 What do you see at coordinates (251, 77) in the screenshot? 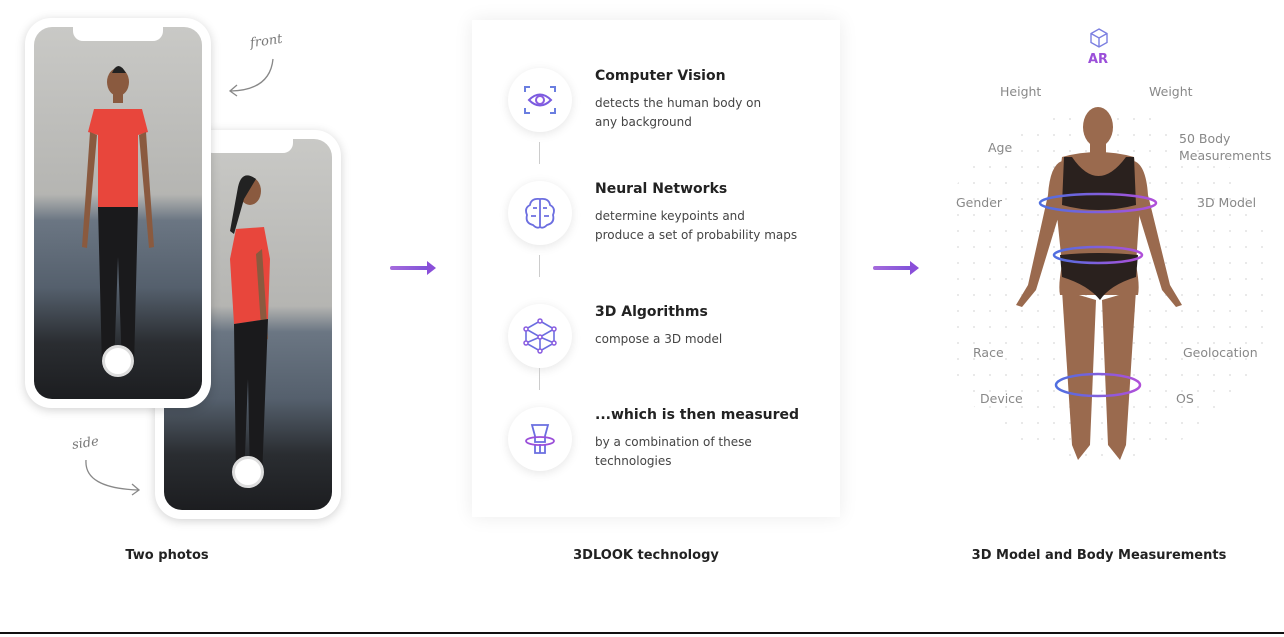
I see `front-curved-arrow` at bounding box center [251, 77].